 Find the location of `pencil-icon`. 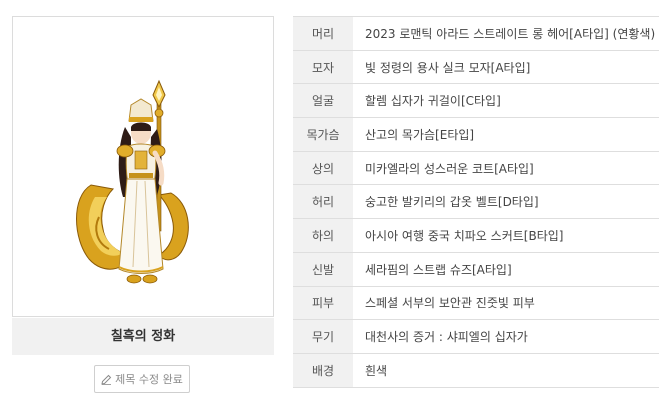

pencil-icon is located at coordinates (106, 379).